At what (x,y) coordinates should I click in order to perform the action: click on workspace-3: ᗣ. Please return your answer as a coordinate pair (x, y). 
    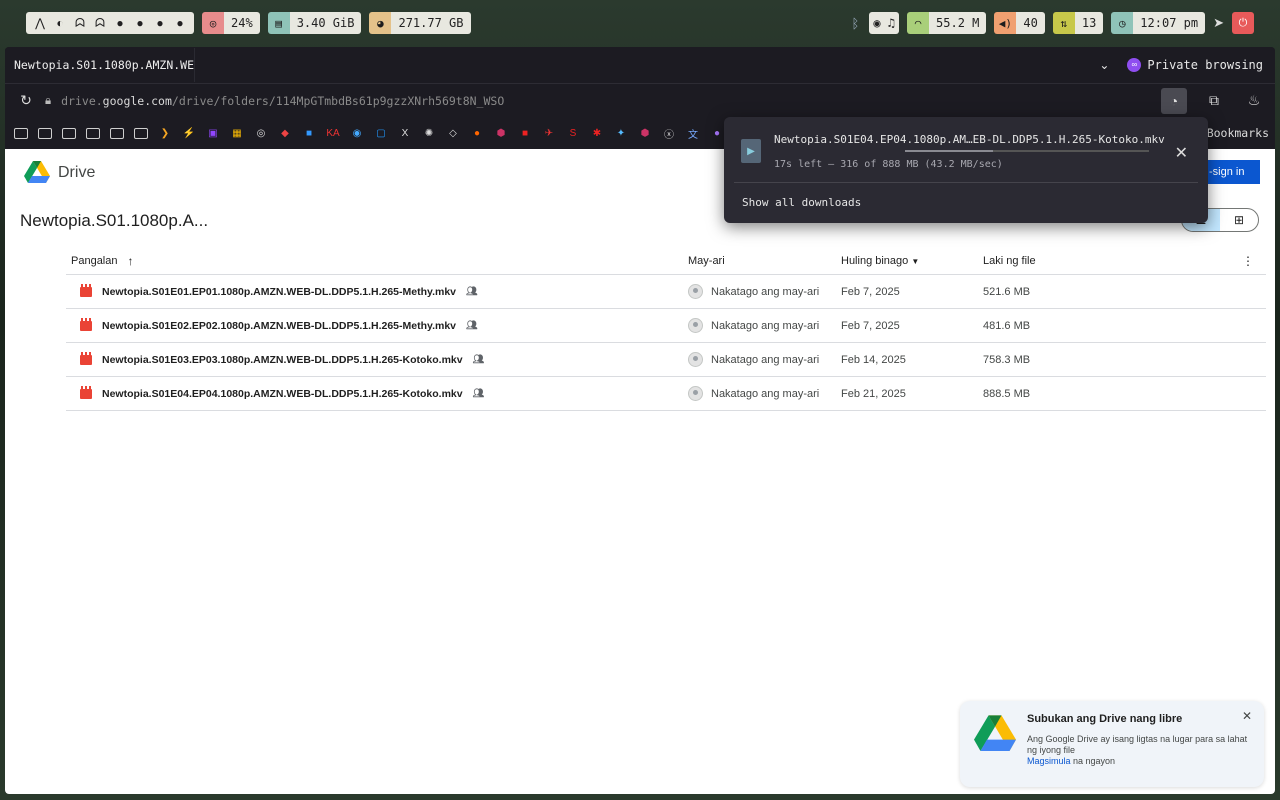
    Looking at the image, I should click on (80, 23).